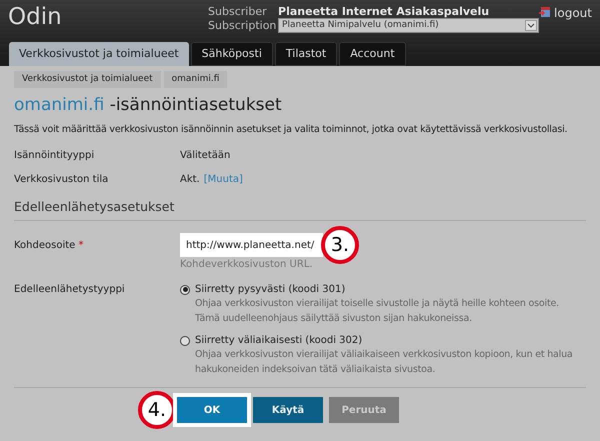 The width and height of the screenshot is (600, 441). What do you see at coordinates (62, 179) in the screenshot?
I see `info-label: Verkkosivuston tila` at bounding box center [62, 179].